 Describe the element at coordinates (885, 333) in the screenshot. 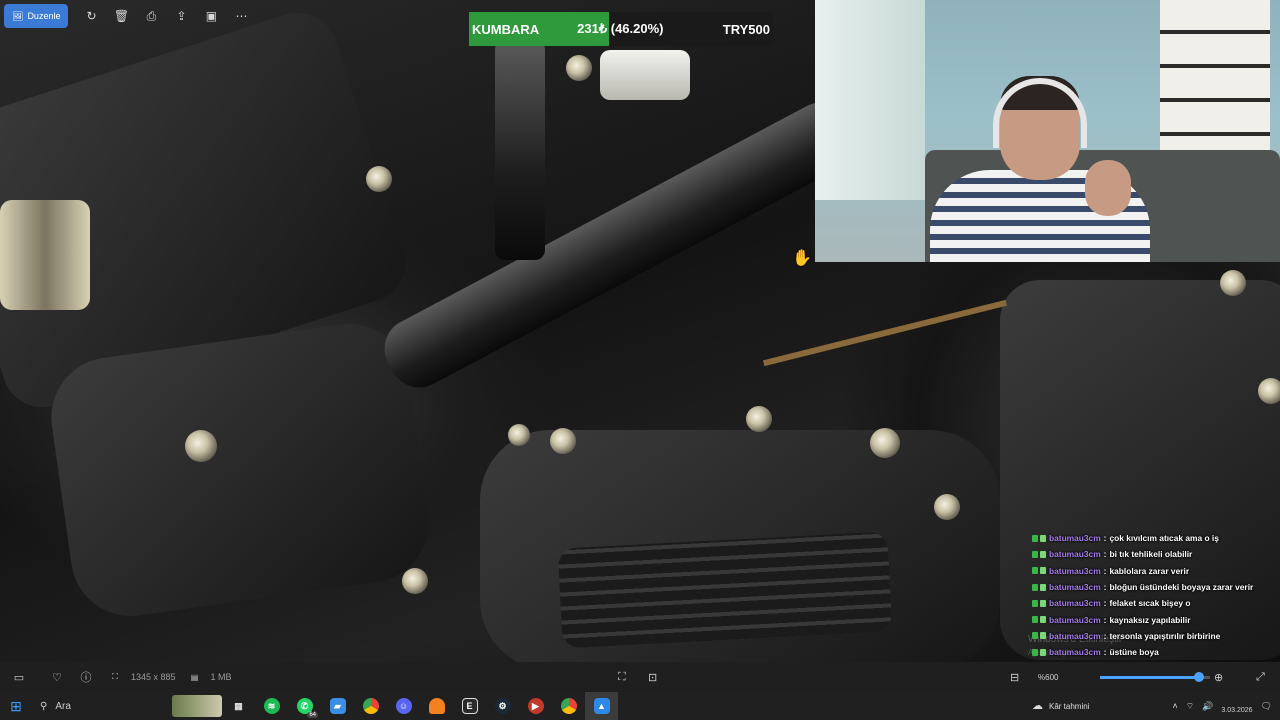

I see `throttle-cable` at that location.